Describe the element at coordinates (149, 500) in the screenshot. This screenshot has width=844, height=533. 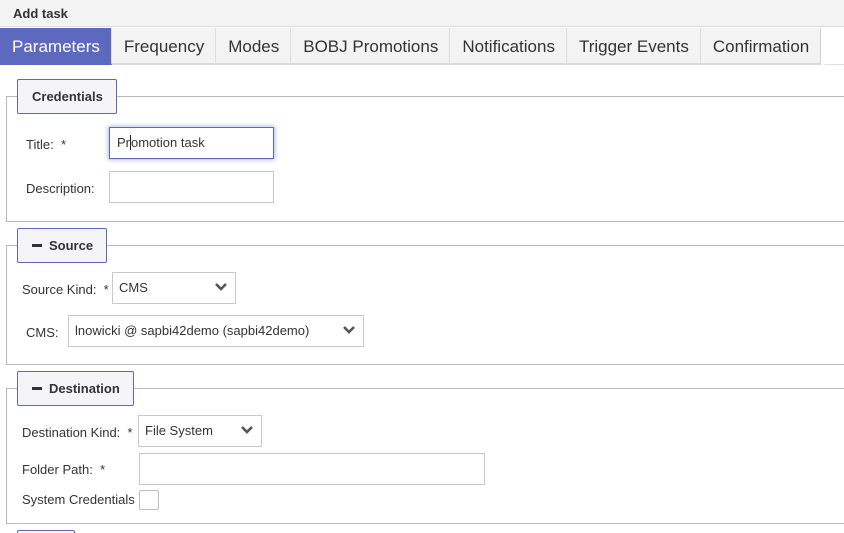
I see `system-credentials-checkbox` at that location.